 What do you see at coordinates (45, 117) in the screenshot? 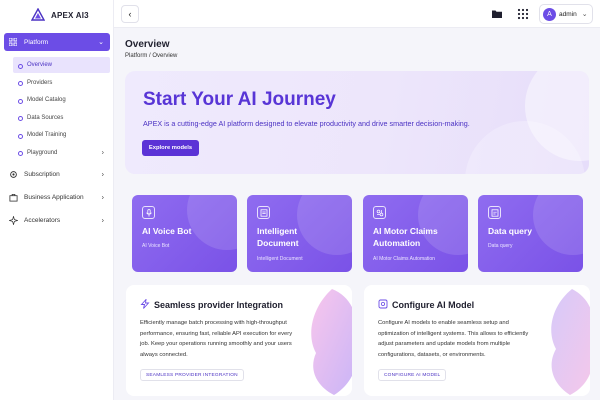
I see `sidebar-subitem-label: Data Sources` at bounding box center [45, 117].